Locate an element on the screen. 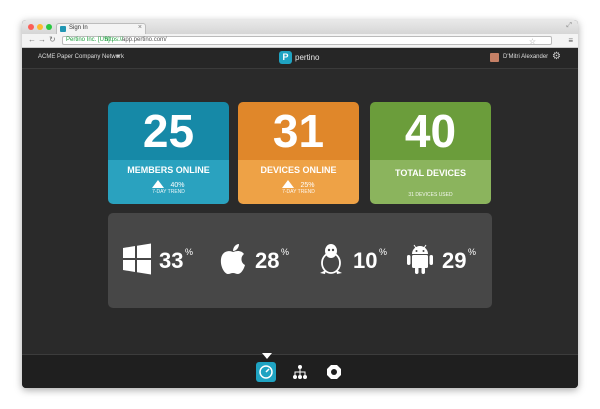  devices-online-count: 31 is located at coordinates (298, 131).